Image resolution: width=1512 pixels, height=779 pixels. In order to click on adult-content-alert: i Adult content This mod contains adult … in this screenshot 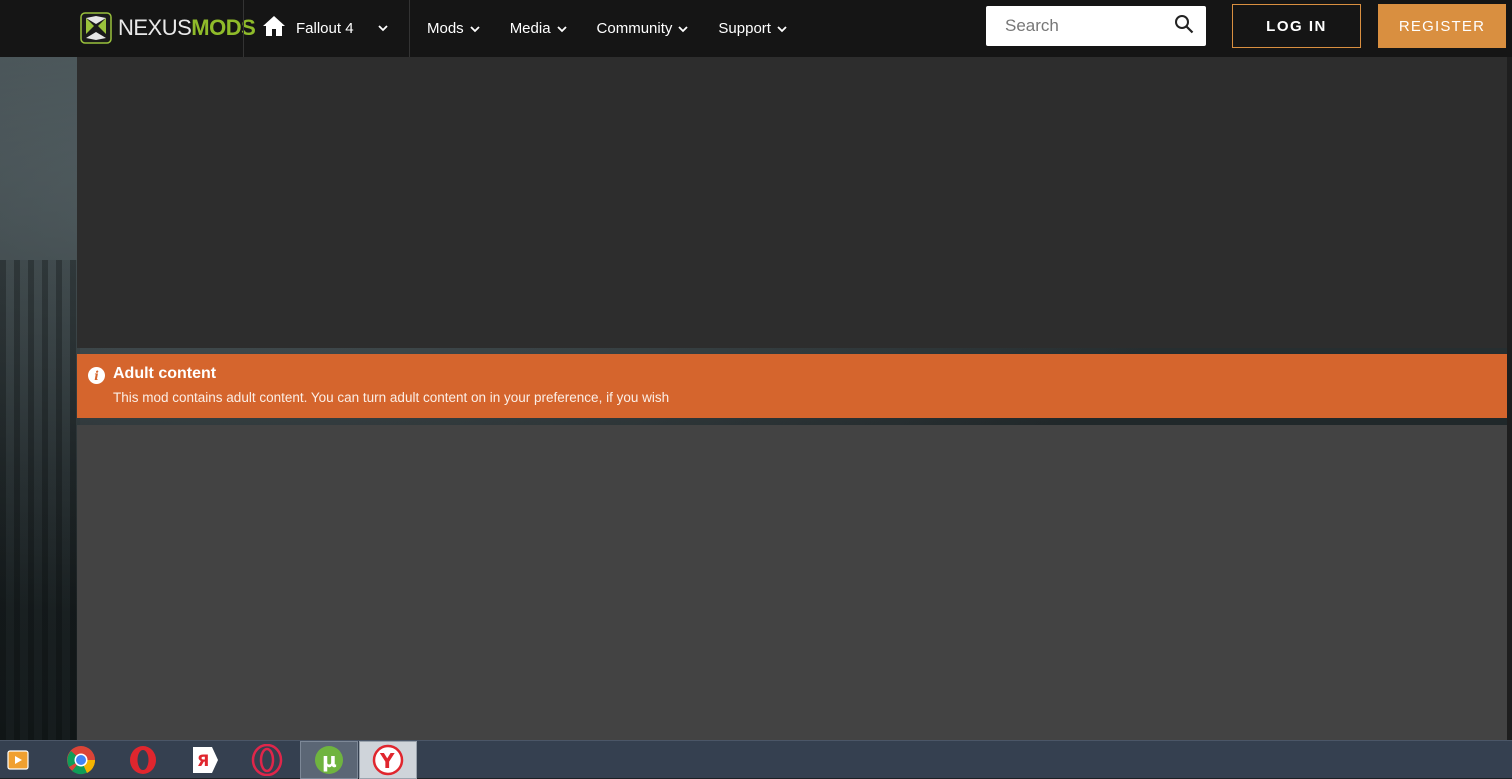, I will do `click(792, 386)`.